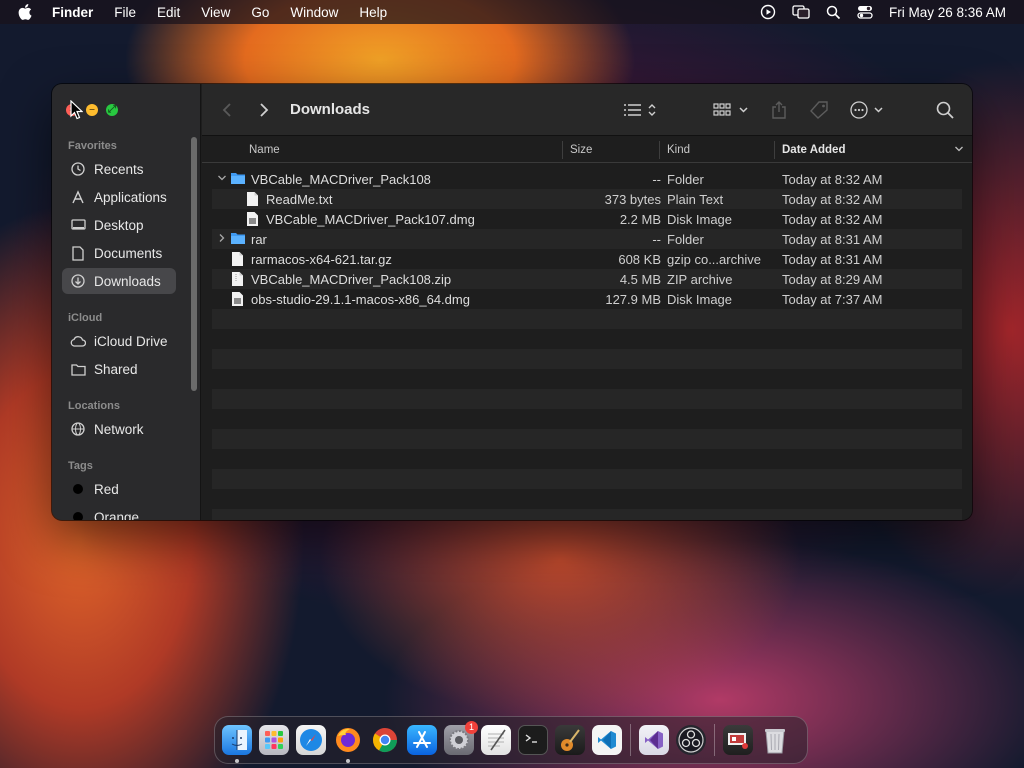 The width and height of the screenshot is (1024, 768). Describe the element at coordinates (570, 740) in the screenshot. I see `dock-garageband-icon` at that location.